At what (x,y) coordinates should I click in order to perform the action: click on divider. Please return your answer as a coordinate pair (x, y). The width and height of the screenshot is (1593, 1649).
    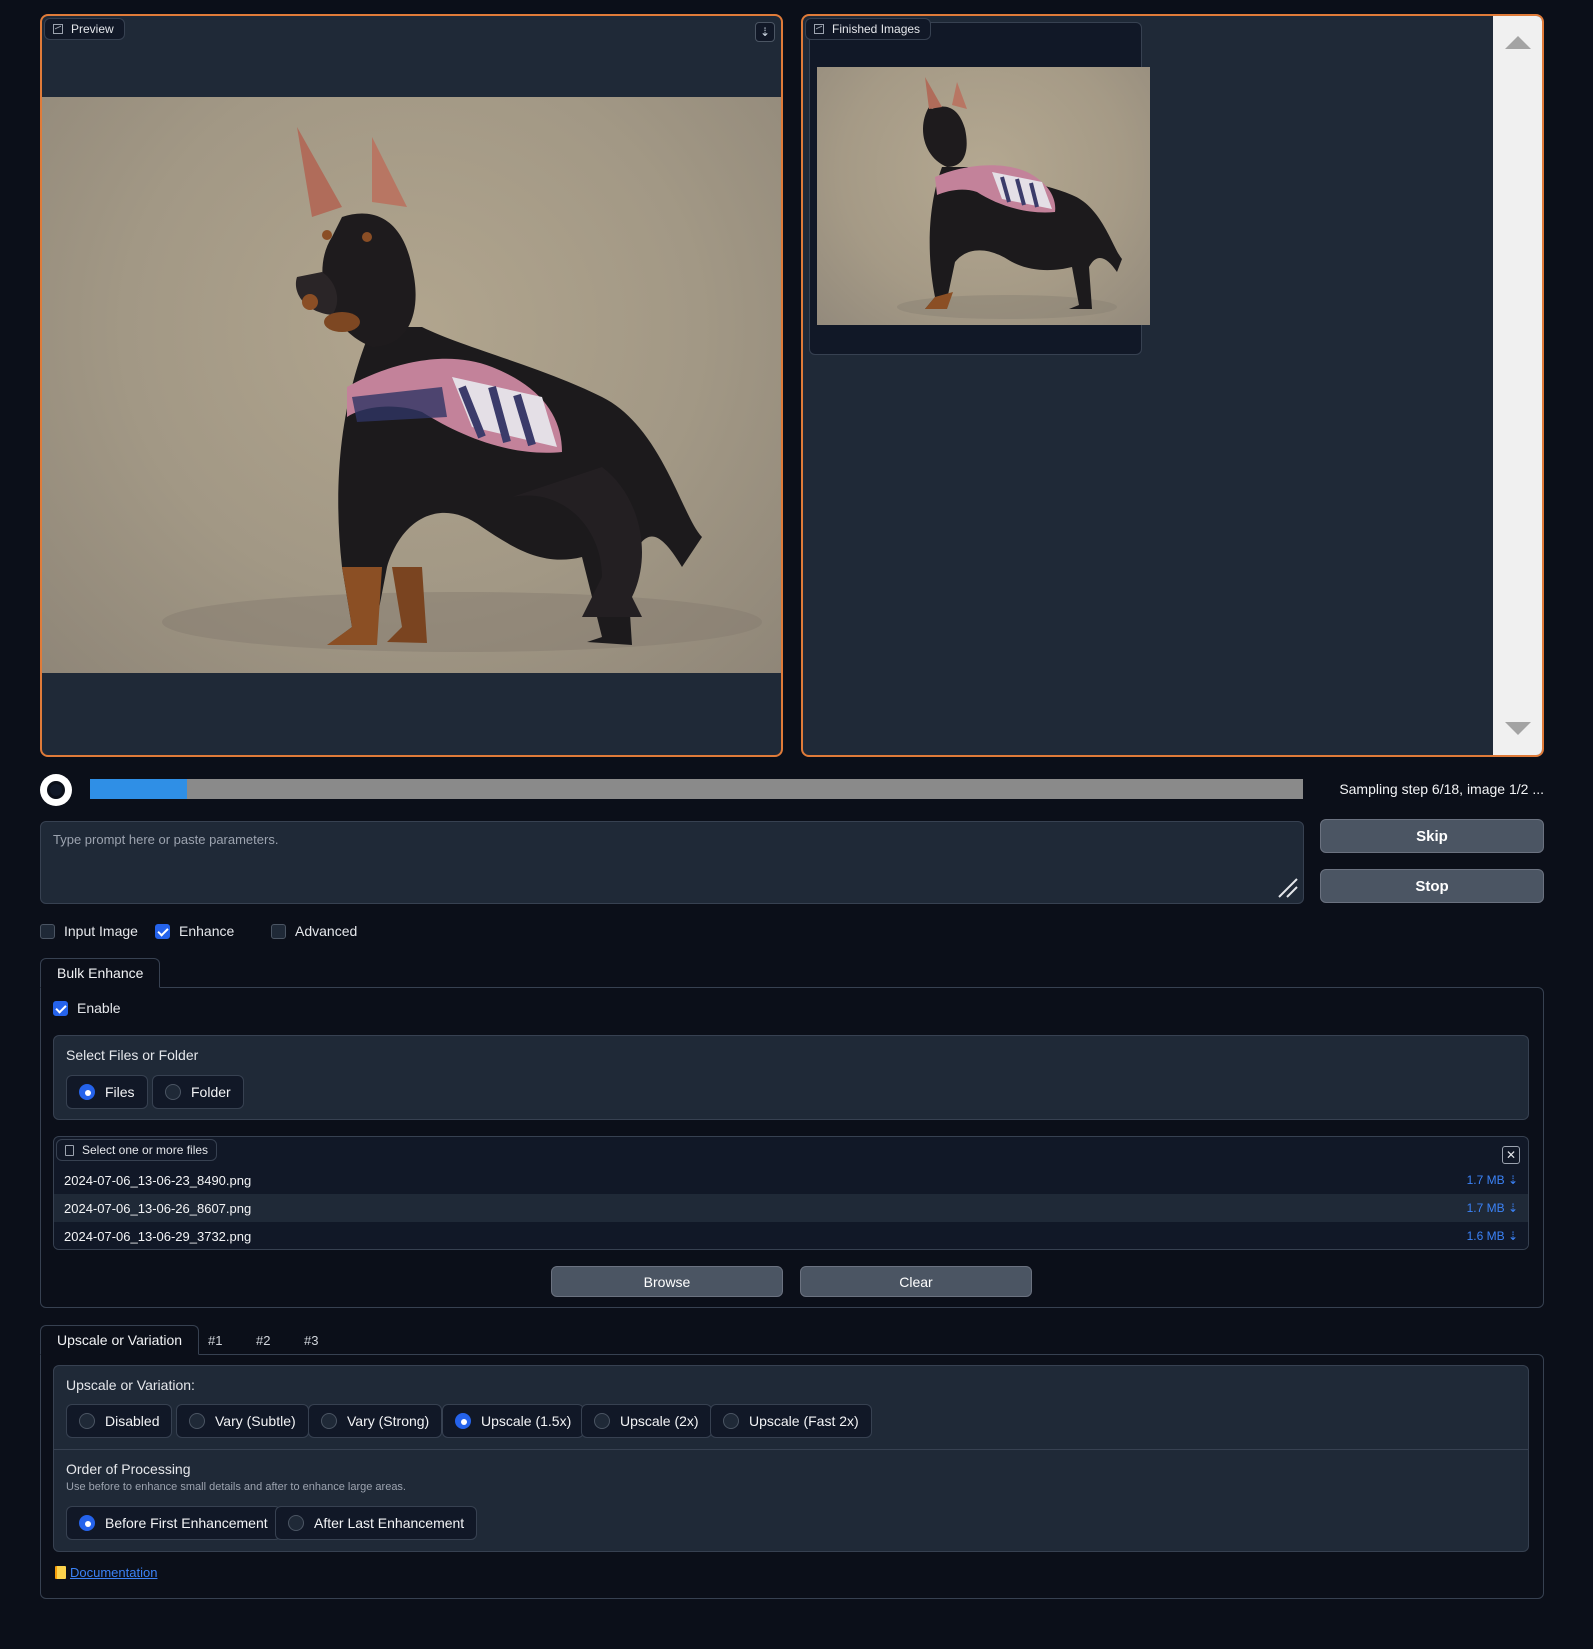
    Looking at the image, I should click on (791, 1449).